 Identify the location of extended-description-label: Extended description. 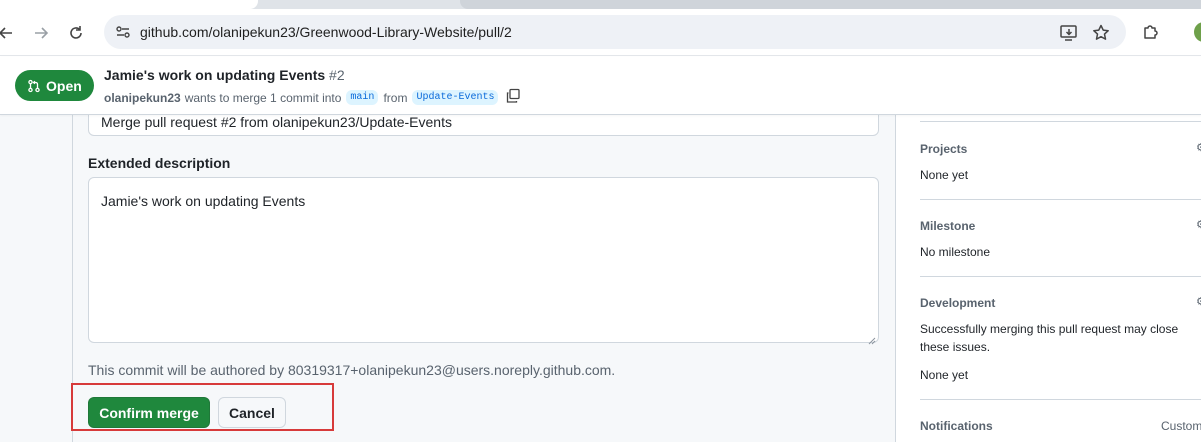
(159, 163).